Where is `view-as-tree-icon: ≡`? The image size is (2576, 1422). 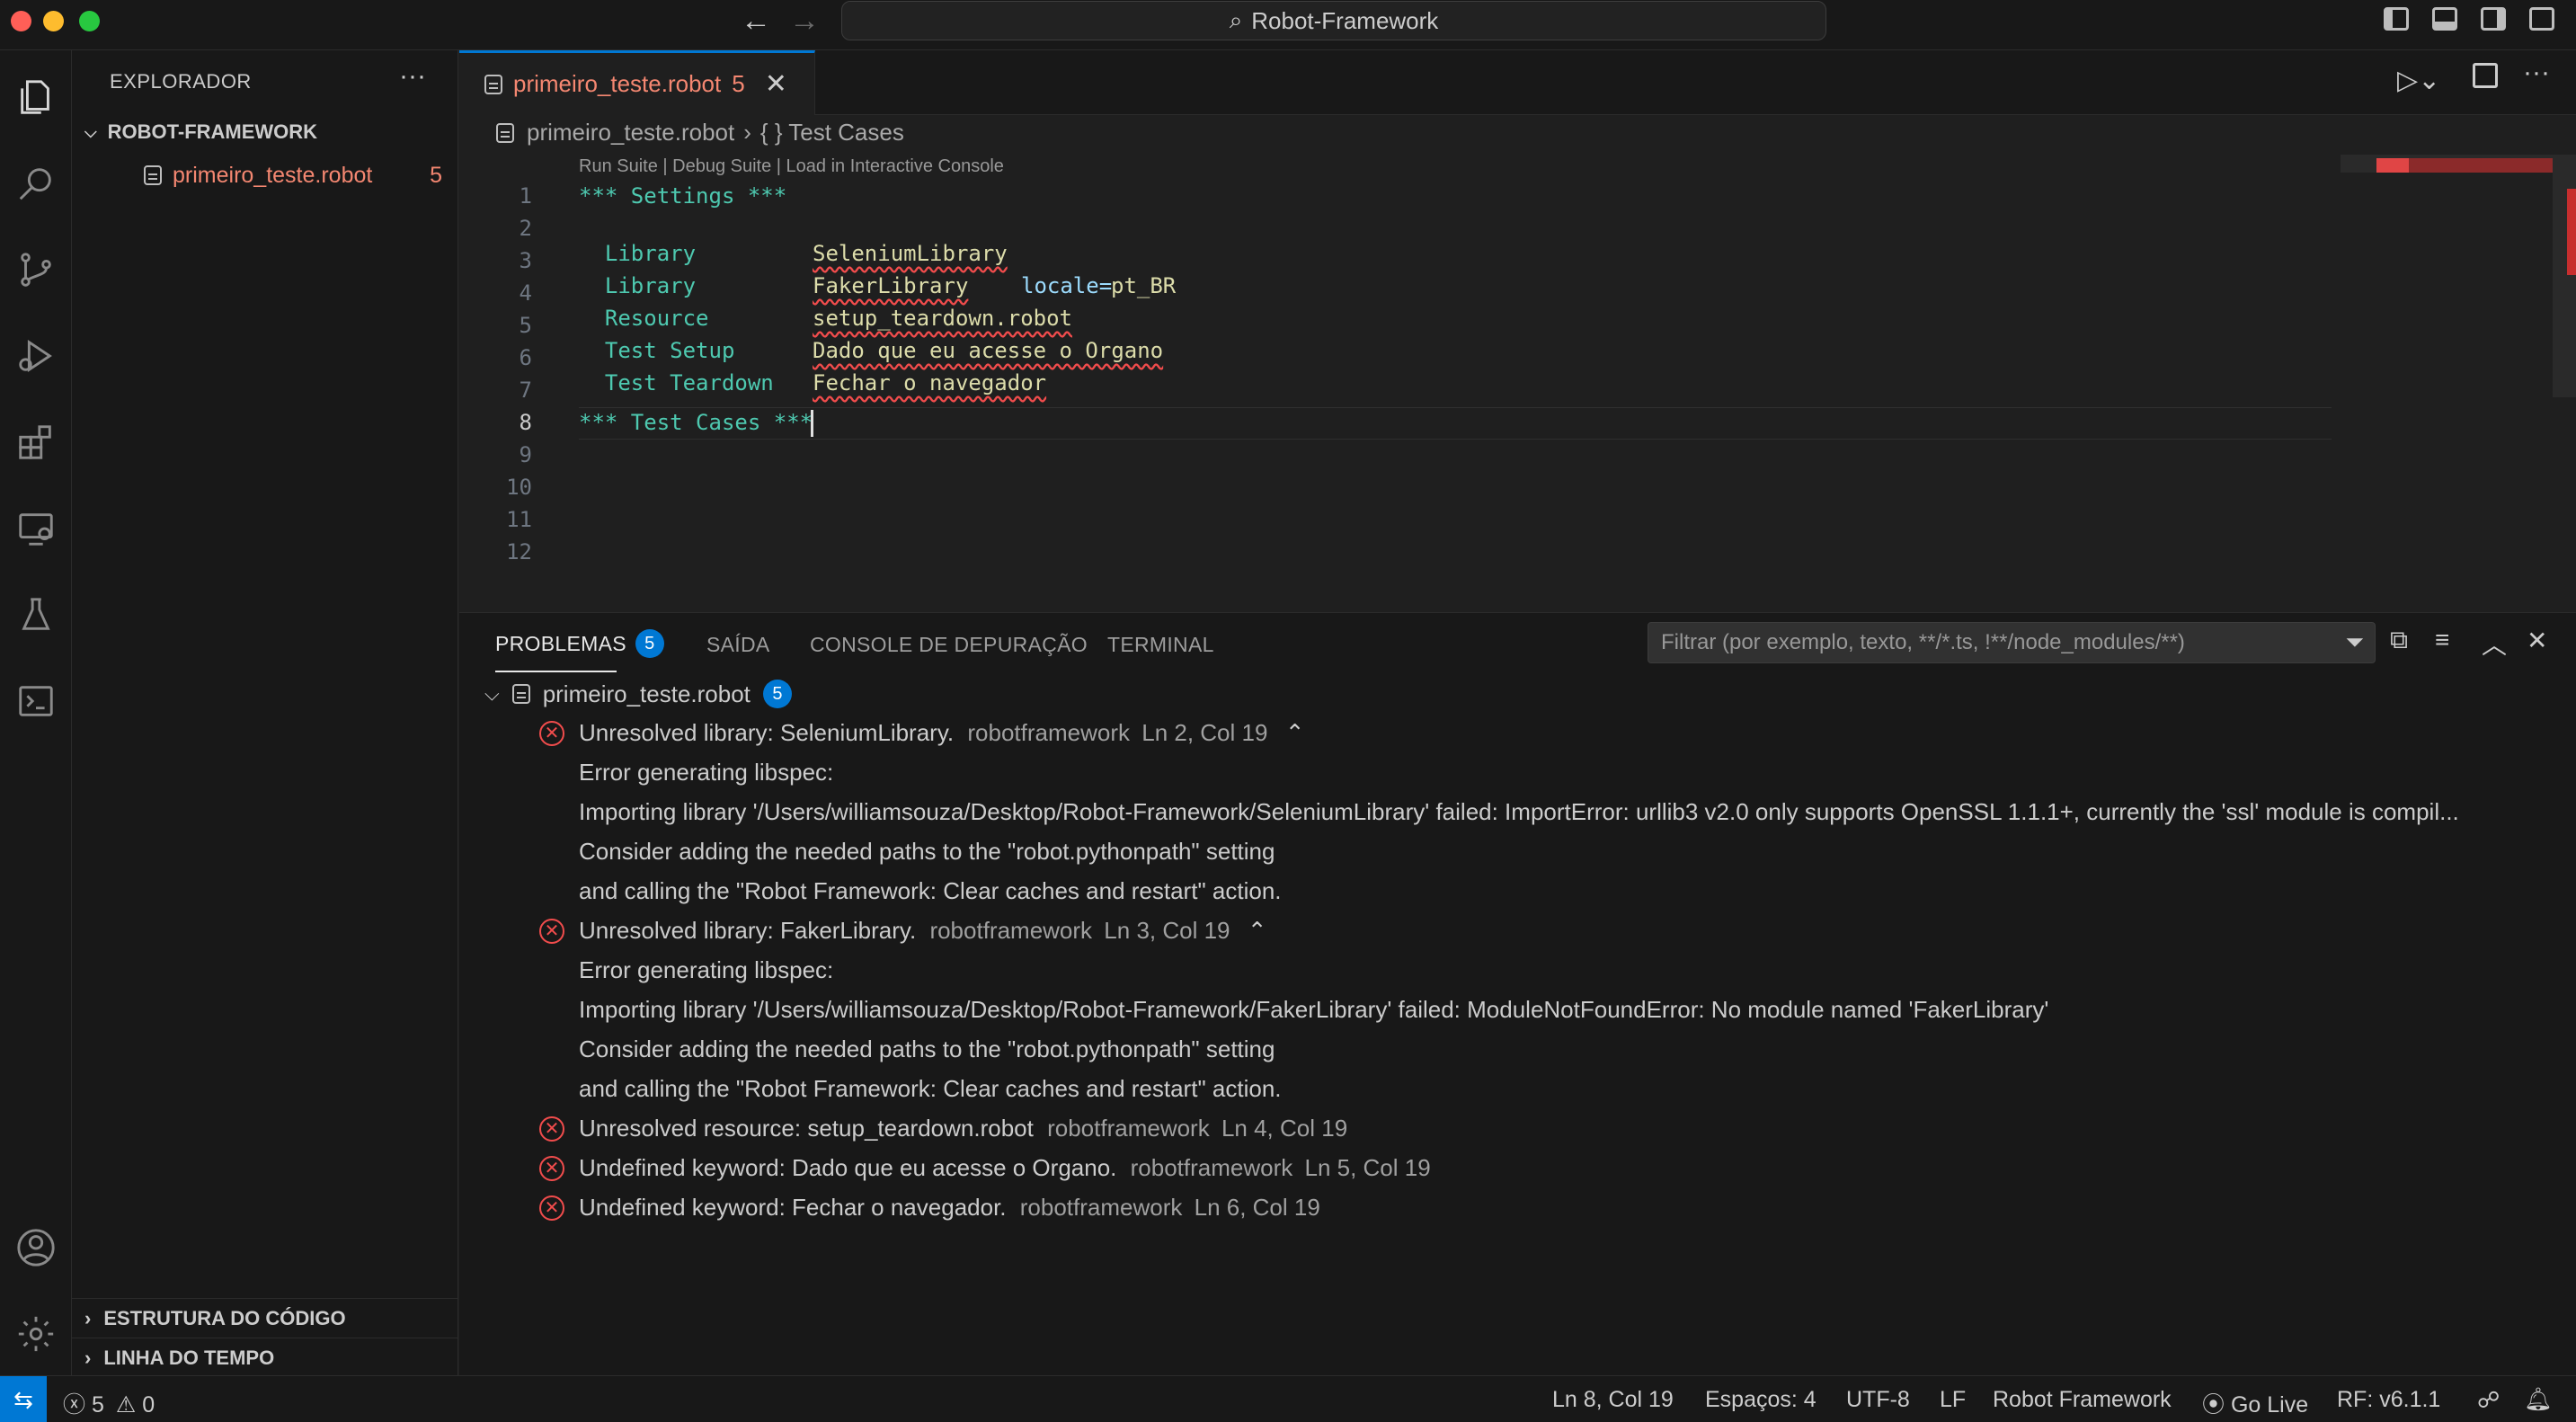
view-as-tree-icon: ≡ is located at coordinates (2442, 640).